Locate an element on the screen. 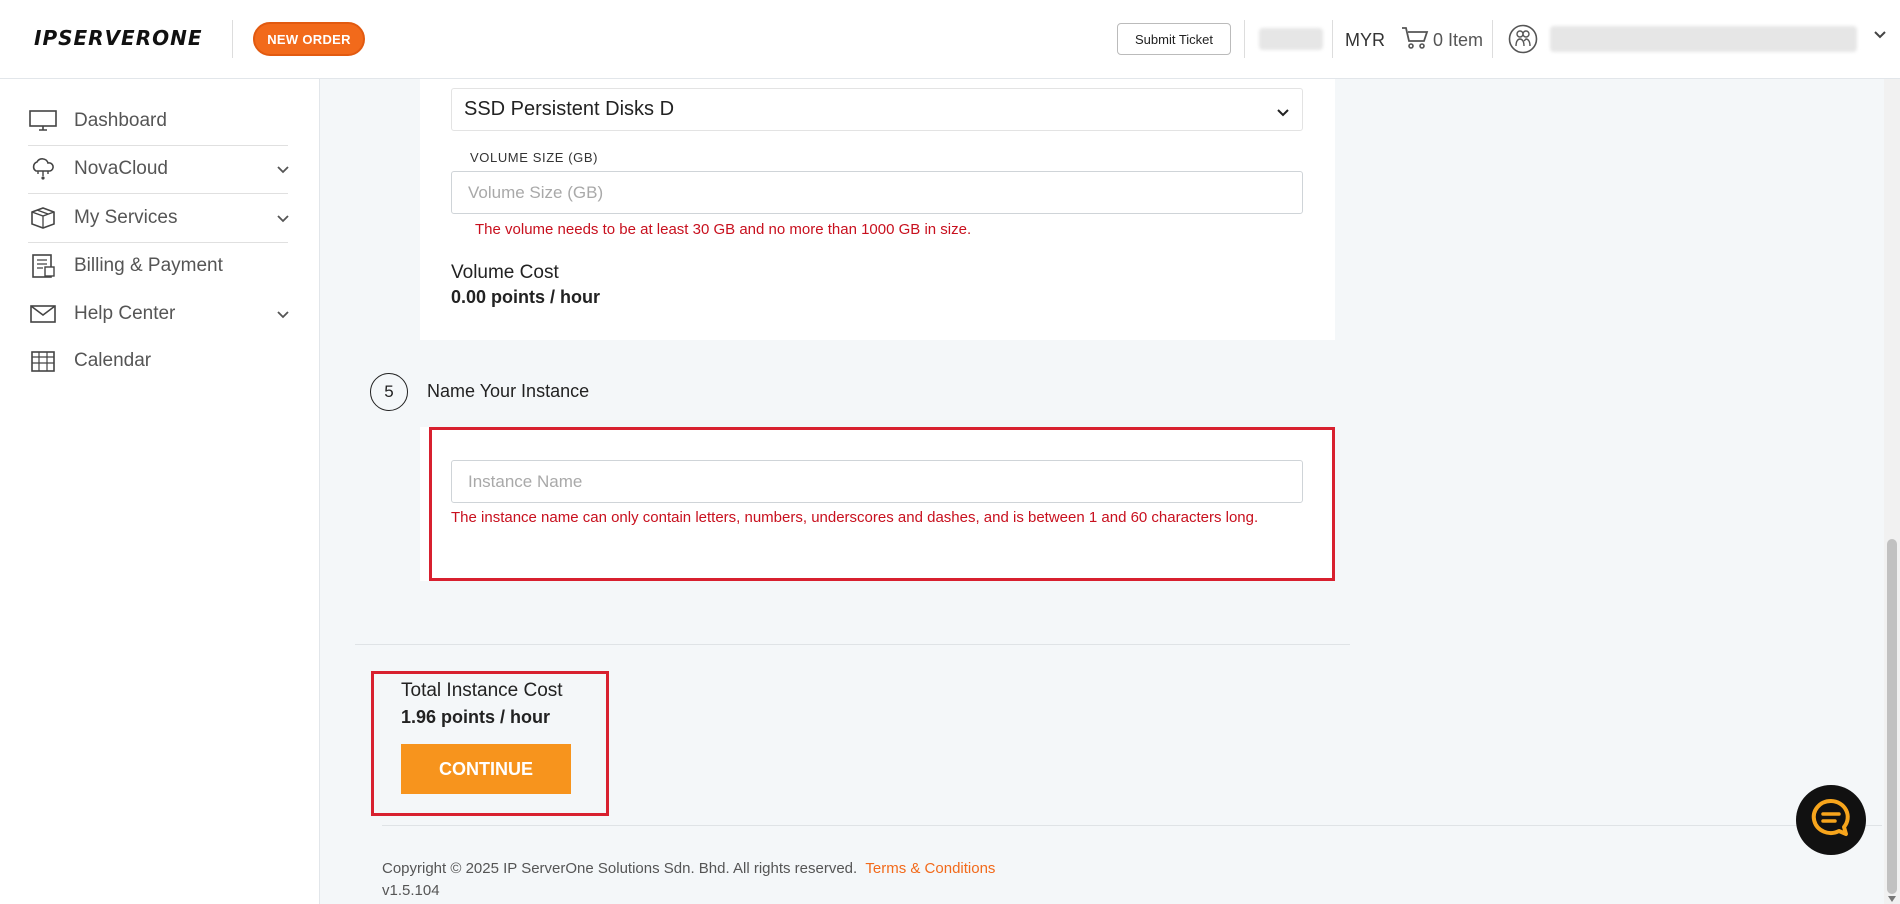 This screenshot has height=904, width=1900. cart-icon is located at coordinates (1415, 40).